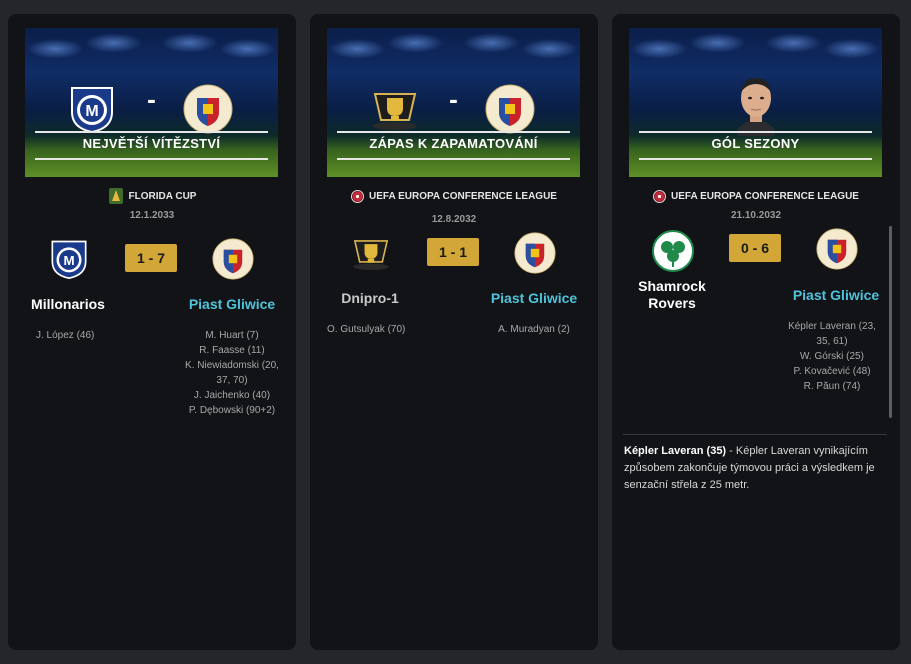 The image size is (911, 664). I want to click on home-team-name-line: Rovers, so click(672, 303).